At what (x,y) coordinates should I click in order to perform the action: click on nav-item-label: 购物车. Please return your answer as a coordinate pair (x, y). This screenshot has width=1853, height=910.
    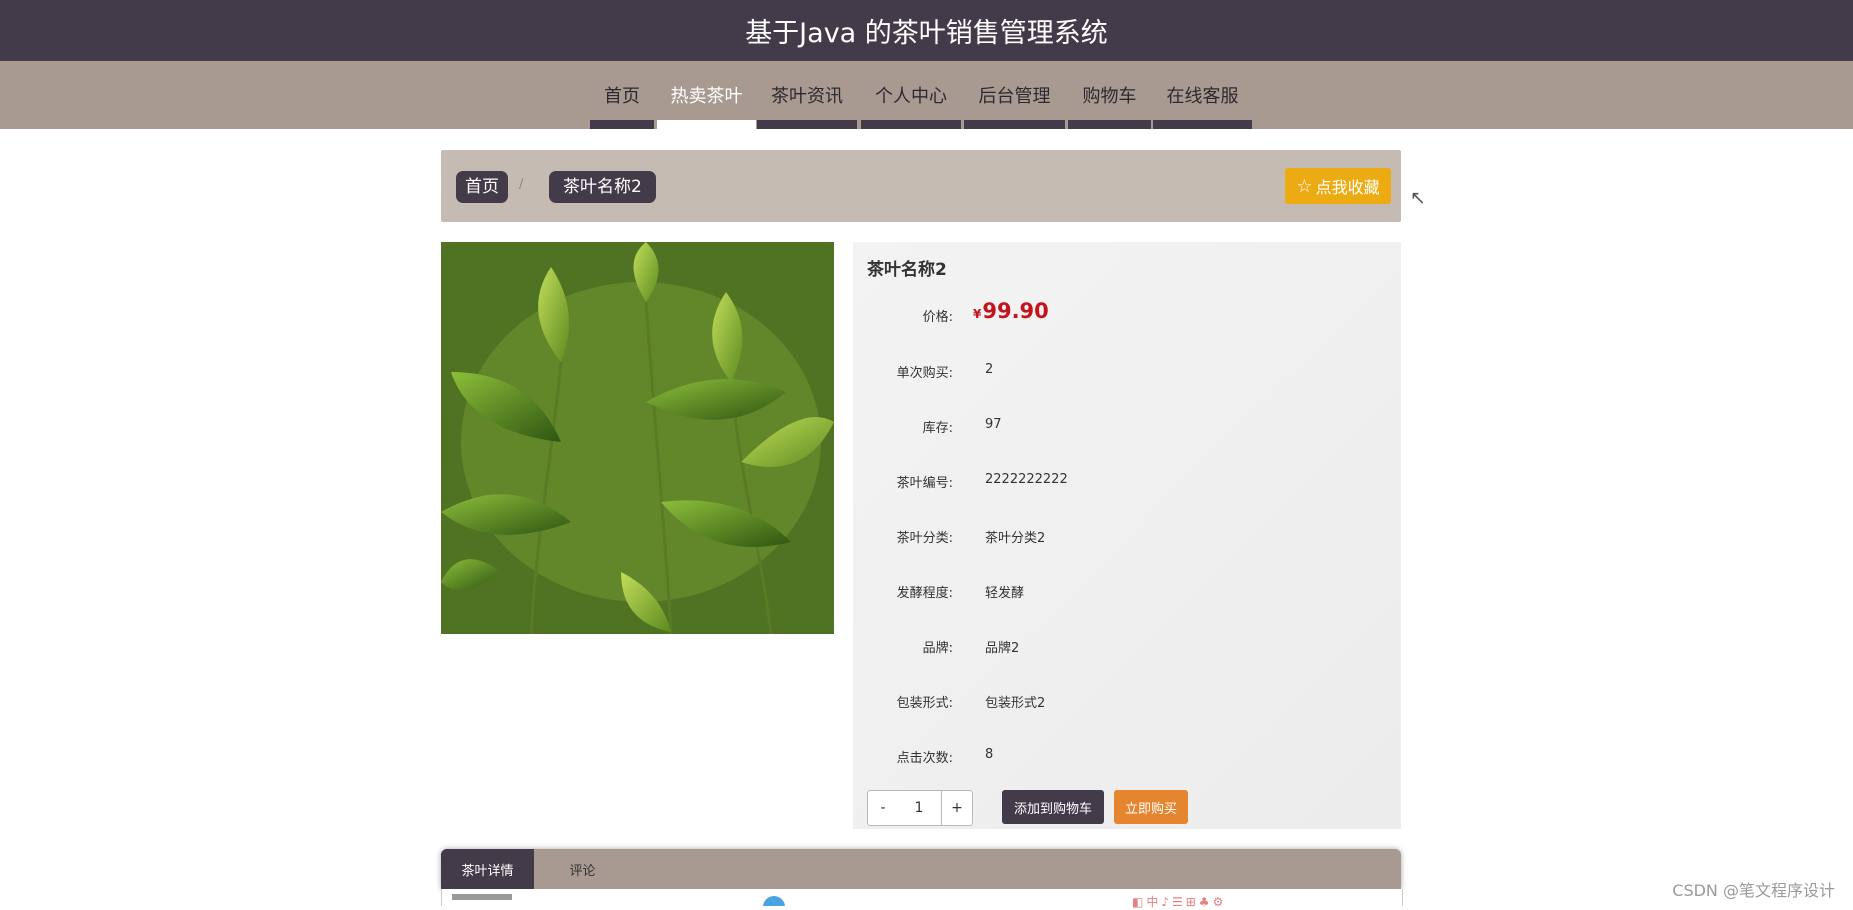
    Looking at the image, I should click on (1109, 96).